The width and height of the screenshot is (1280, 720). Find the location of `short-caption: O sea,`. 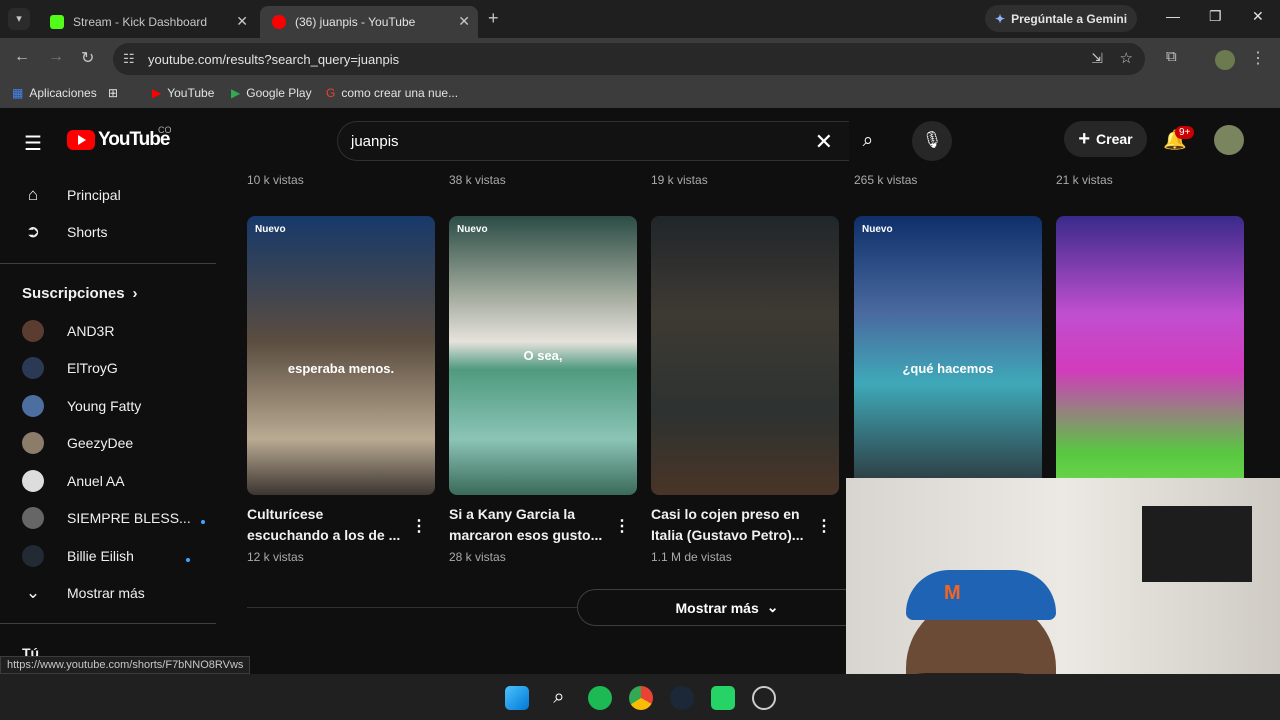

short-caption: O sea, is located at coordinates (543, 355).